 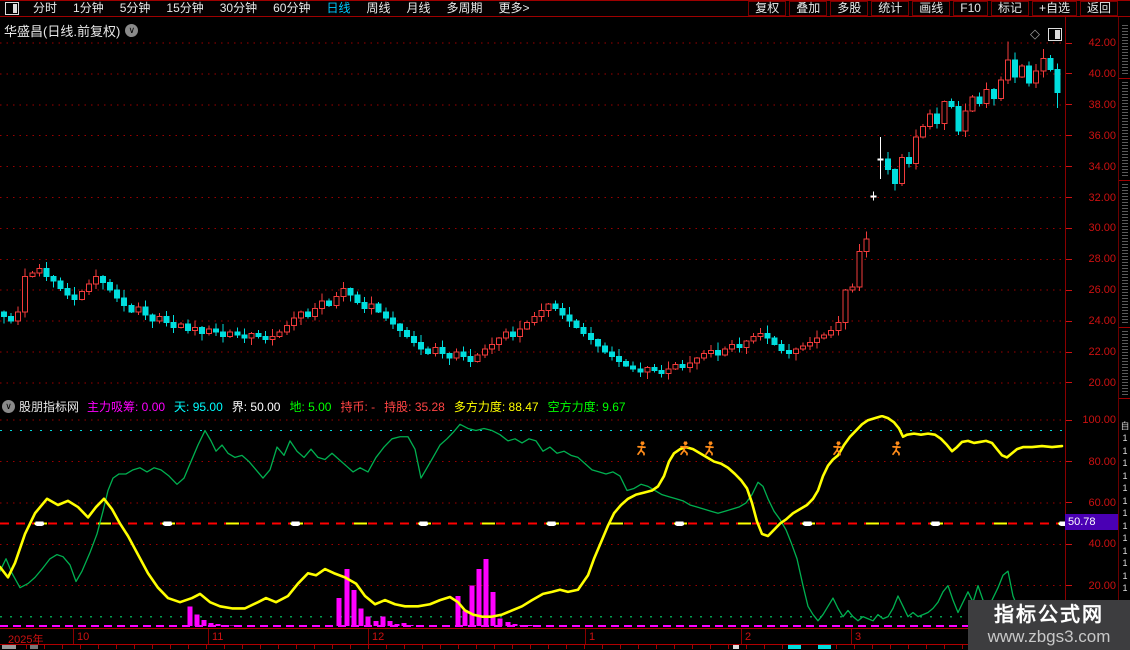 I want to click on price-axis-label: 22.00, so click(x=1102, y=352).